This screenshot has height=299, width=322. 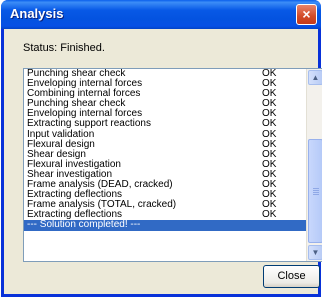 What do you see at coordinates (315, 191) in the screenshot?
I see `scroll-thumb` at bounding box center [315, 191].